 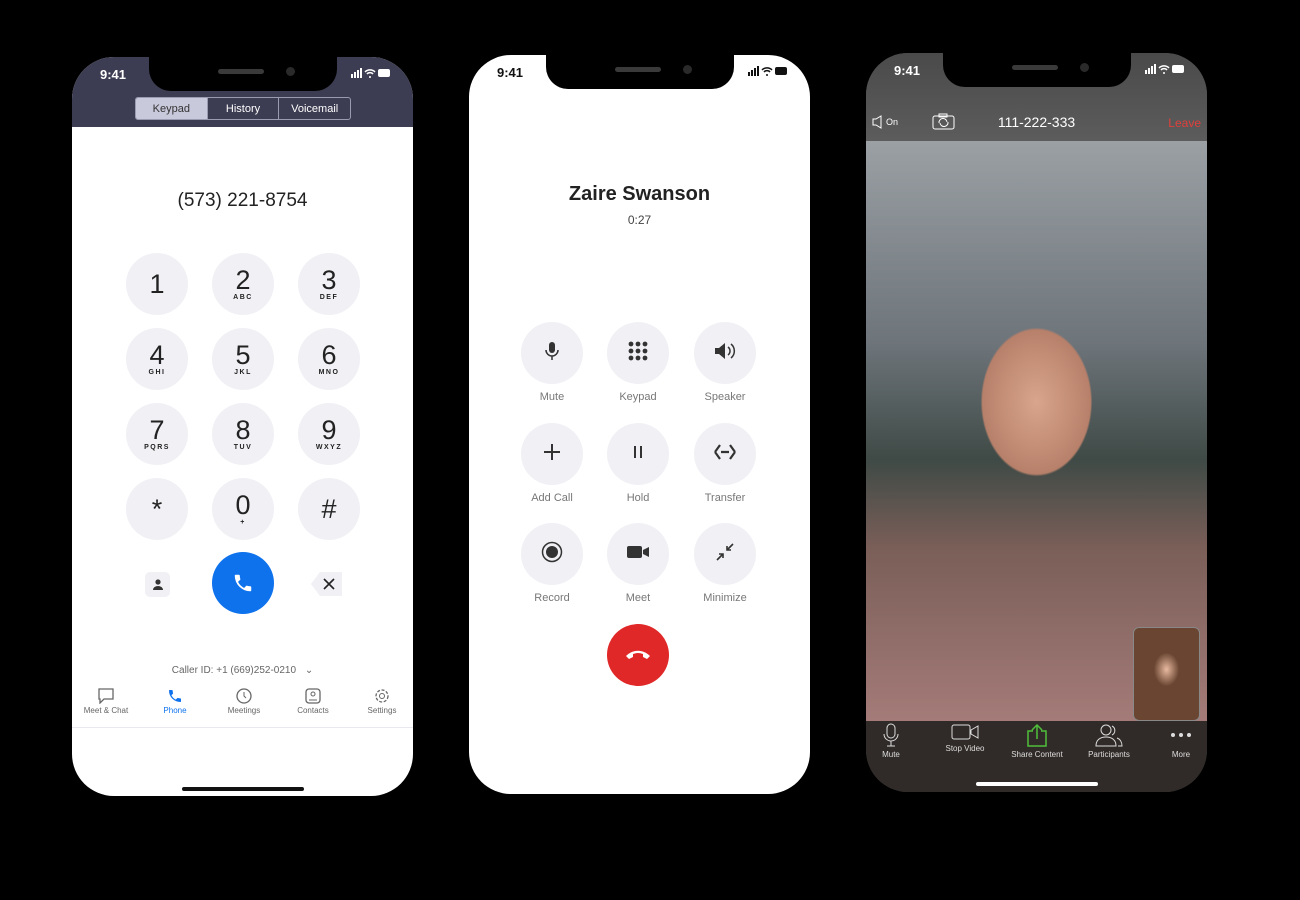 I want to click on meet-button, so click(x=638, y=554).